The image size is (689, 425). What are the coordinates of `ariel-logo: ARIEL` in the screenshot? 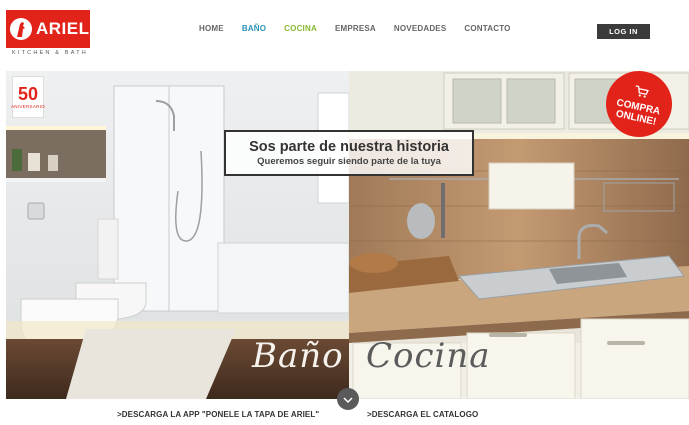 It's located at (48, 29).